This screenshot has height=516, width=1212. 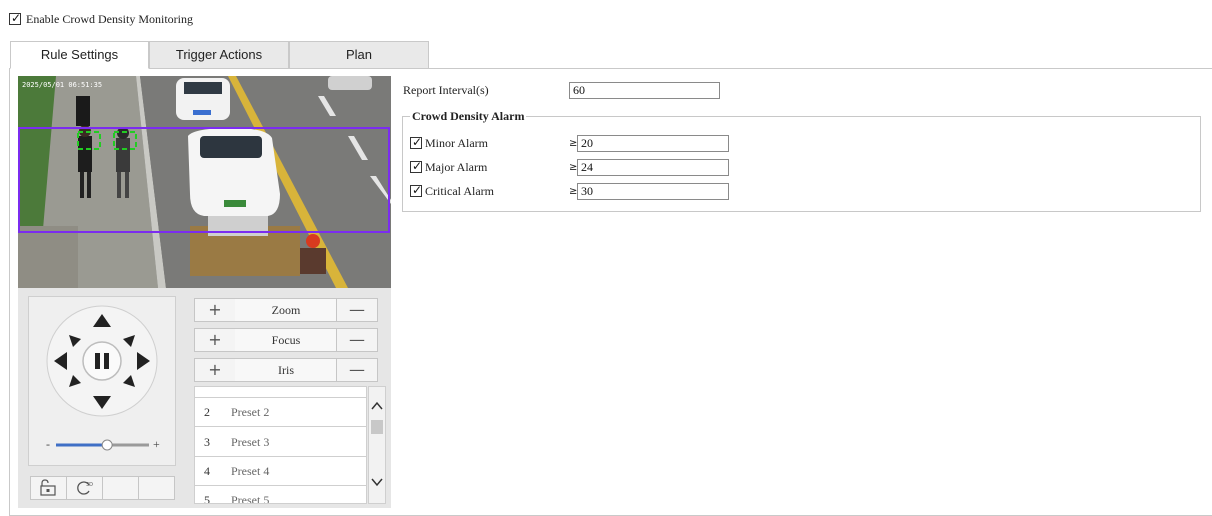 What do you see at coordinates (207, 412) in the screenshot?
I see `preset-number: 2` at bounding box center [207, 412].